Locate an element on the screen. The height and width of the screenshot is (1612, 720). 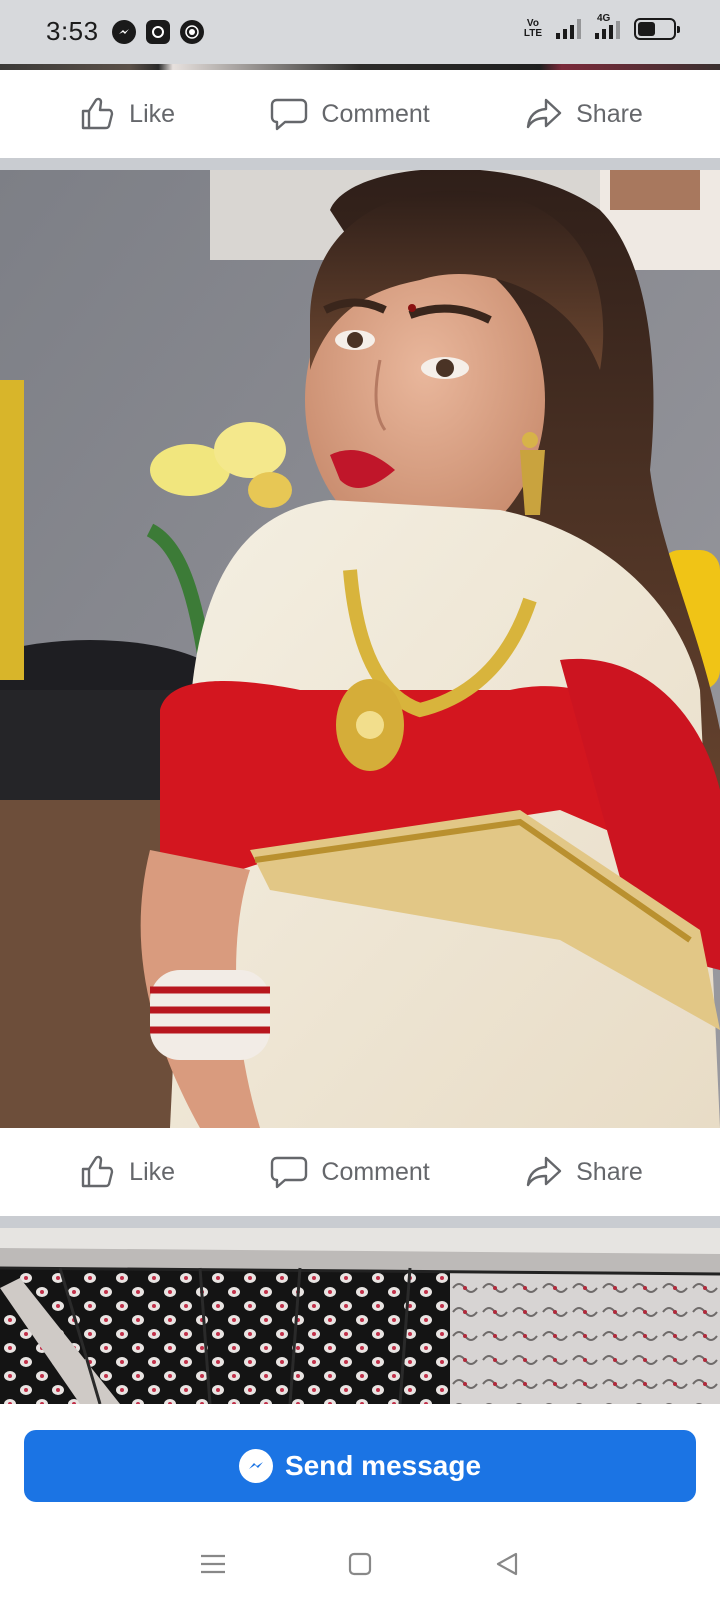
post-actions-top: Like Comment Share is located at coordinates (360, 114).